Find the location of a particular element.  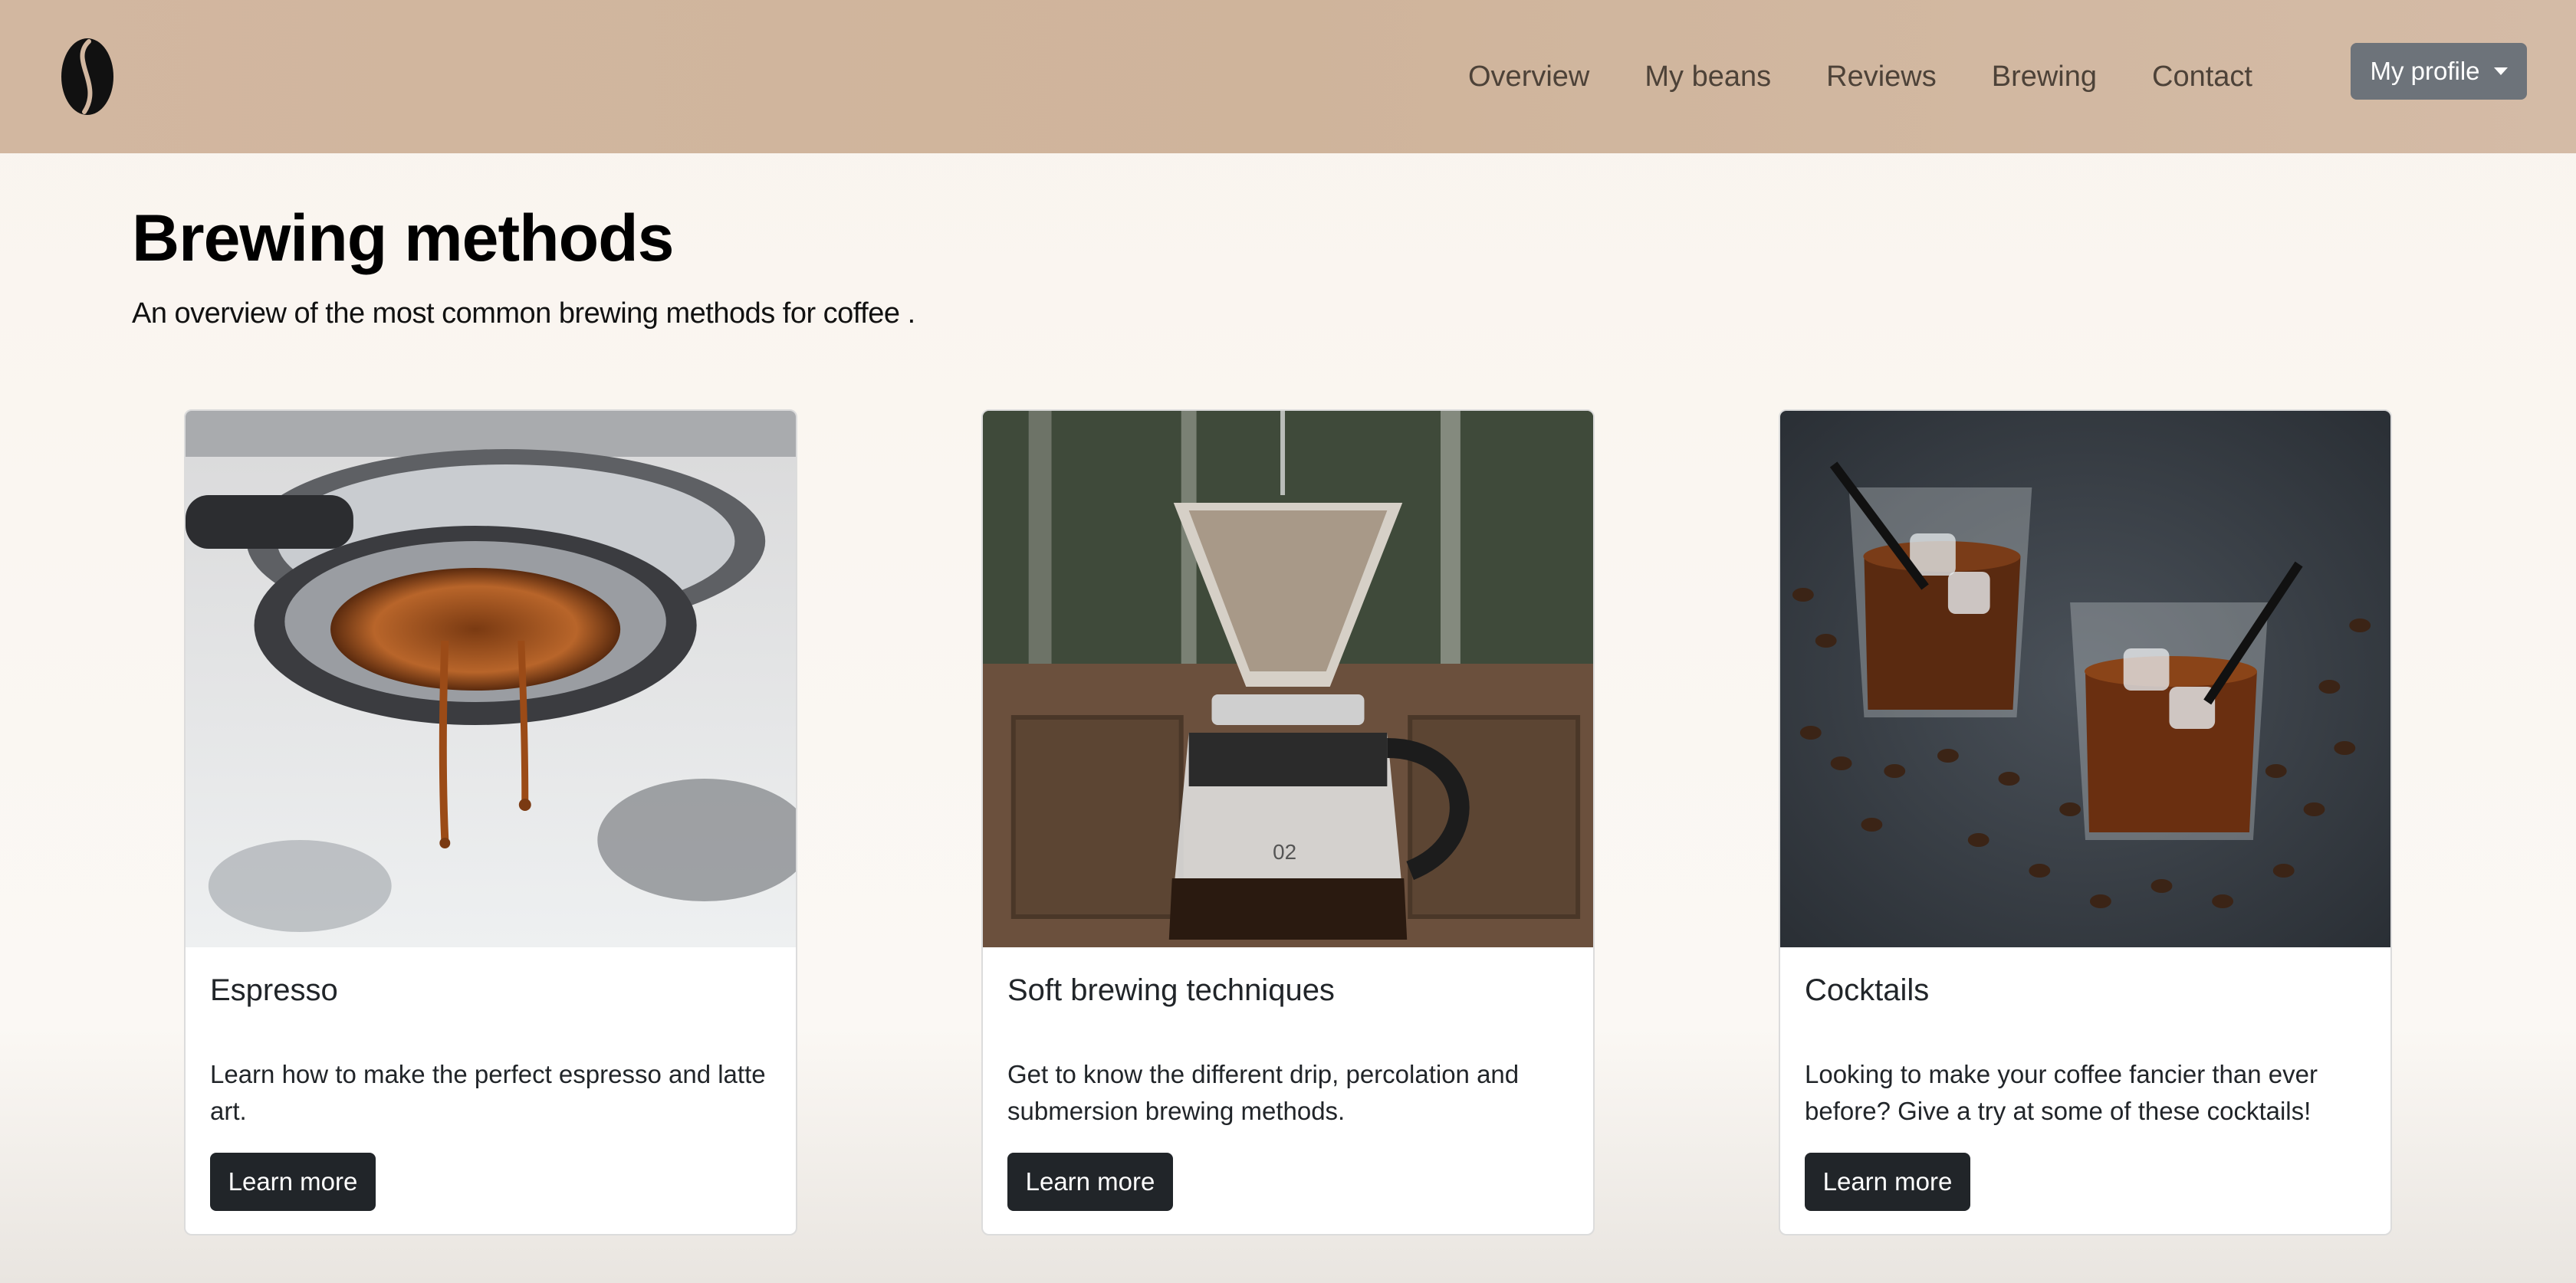

card-title: Soft brewing techniques is located at coordinates (1171, 990).